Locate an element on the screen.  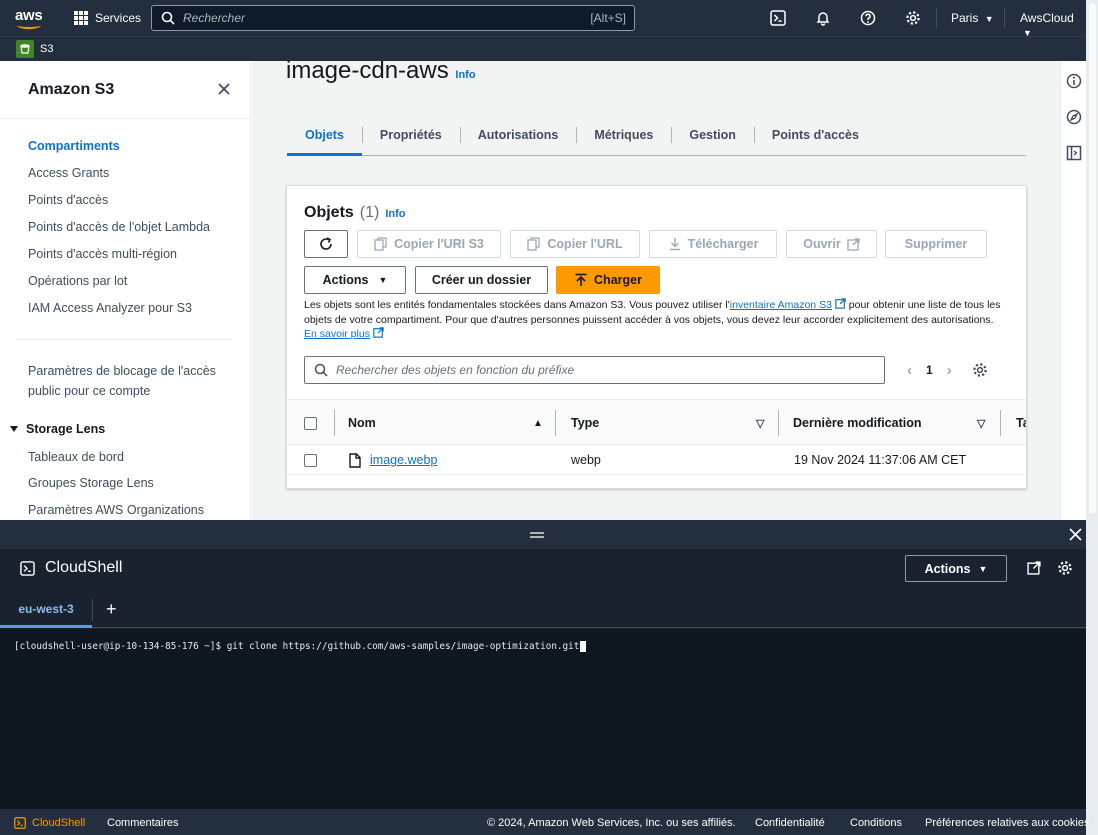
account-menu: AwsCloud ▼ is located at coordinates (1053, 25).